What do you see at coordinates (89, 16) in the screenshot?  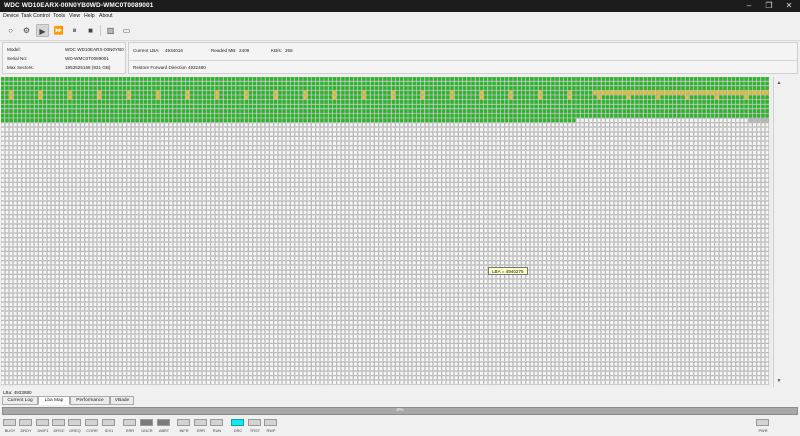 I see `menu-help: Help` at bounding box center [89, 16].